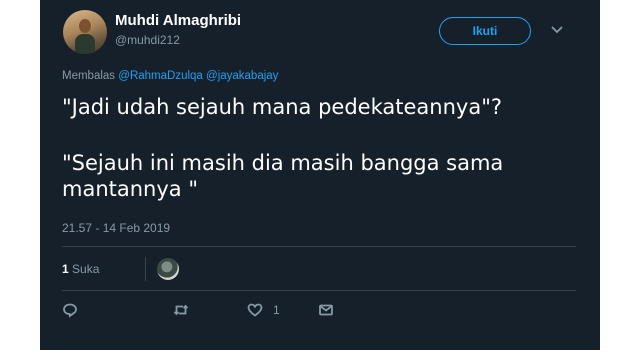 This screenshot has height=360, width=640. Describe the element at coordinates (86, 269) in the screenshot. I see `likes-label: Suka` at that location.